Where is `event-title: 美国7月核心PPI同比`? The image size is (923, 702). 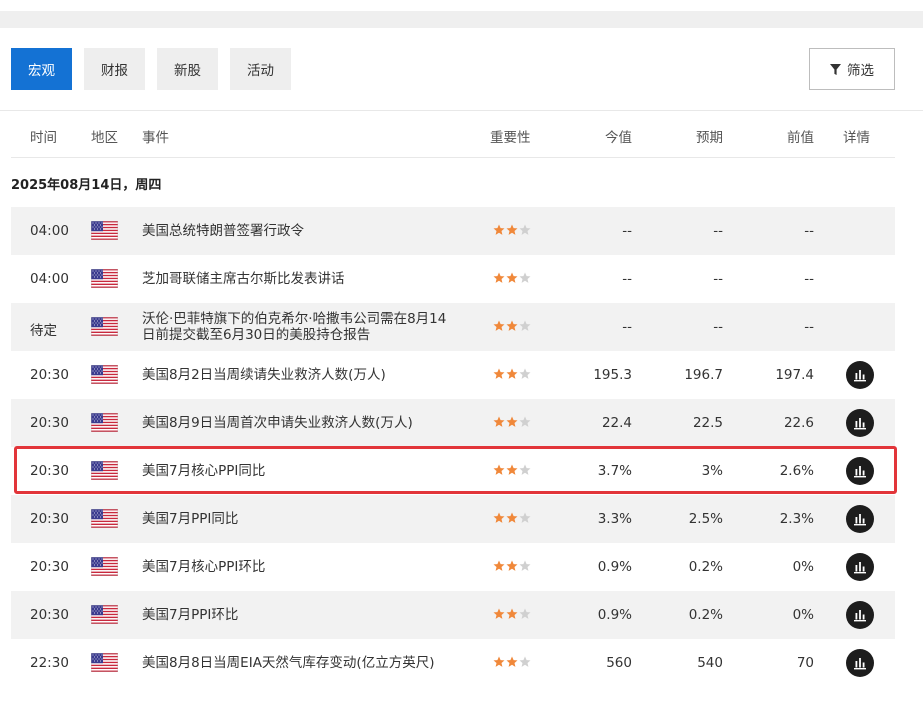 event-title: 美国7月核心PPI同比 is located at coordinates (297, 471).